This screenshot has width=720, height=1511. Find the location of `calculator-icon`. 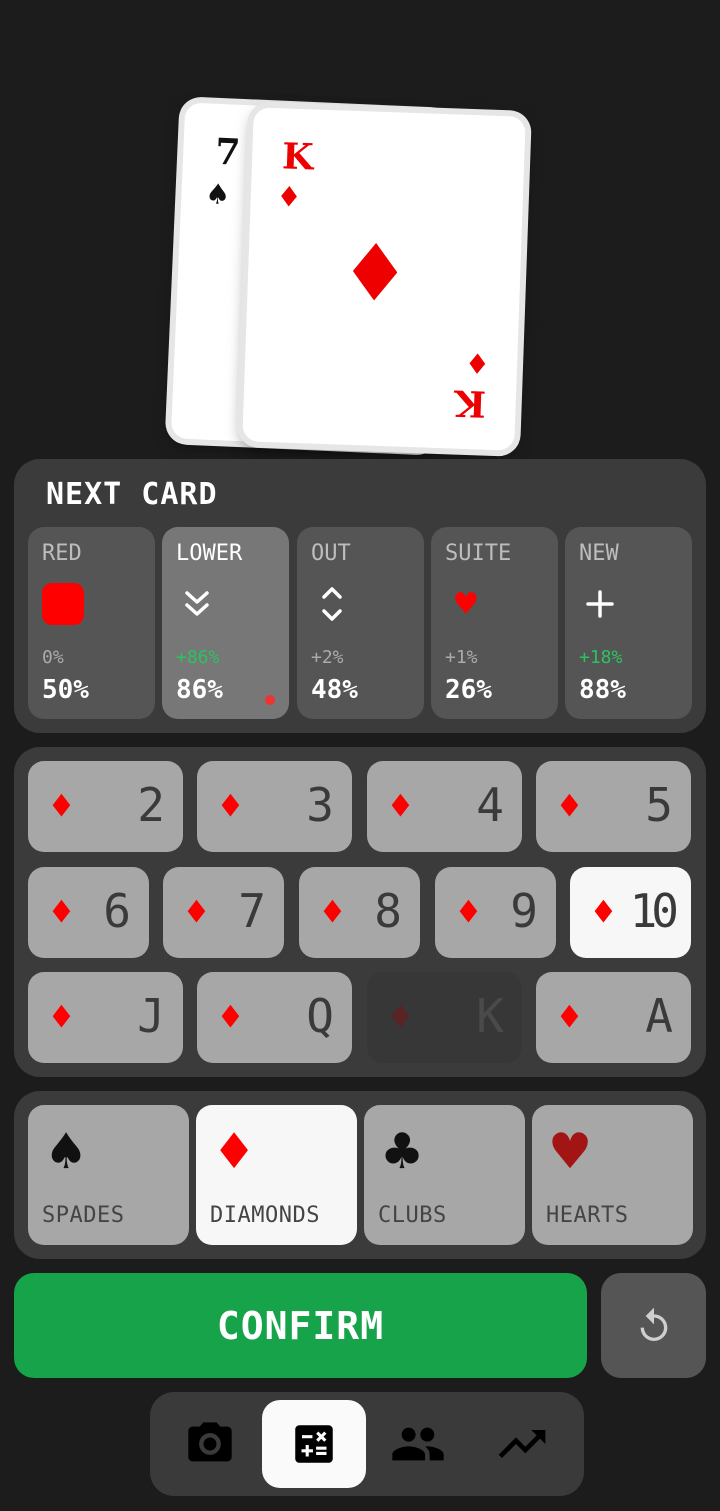

calculator-icon is located at coordinates (314, 1444).